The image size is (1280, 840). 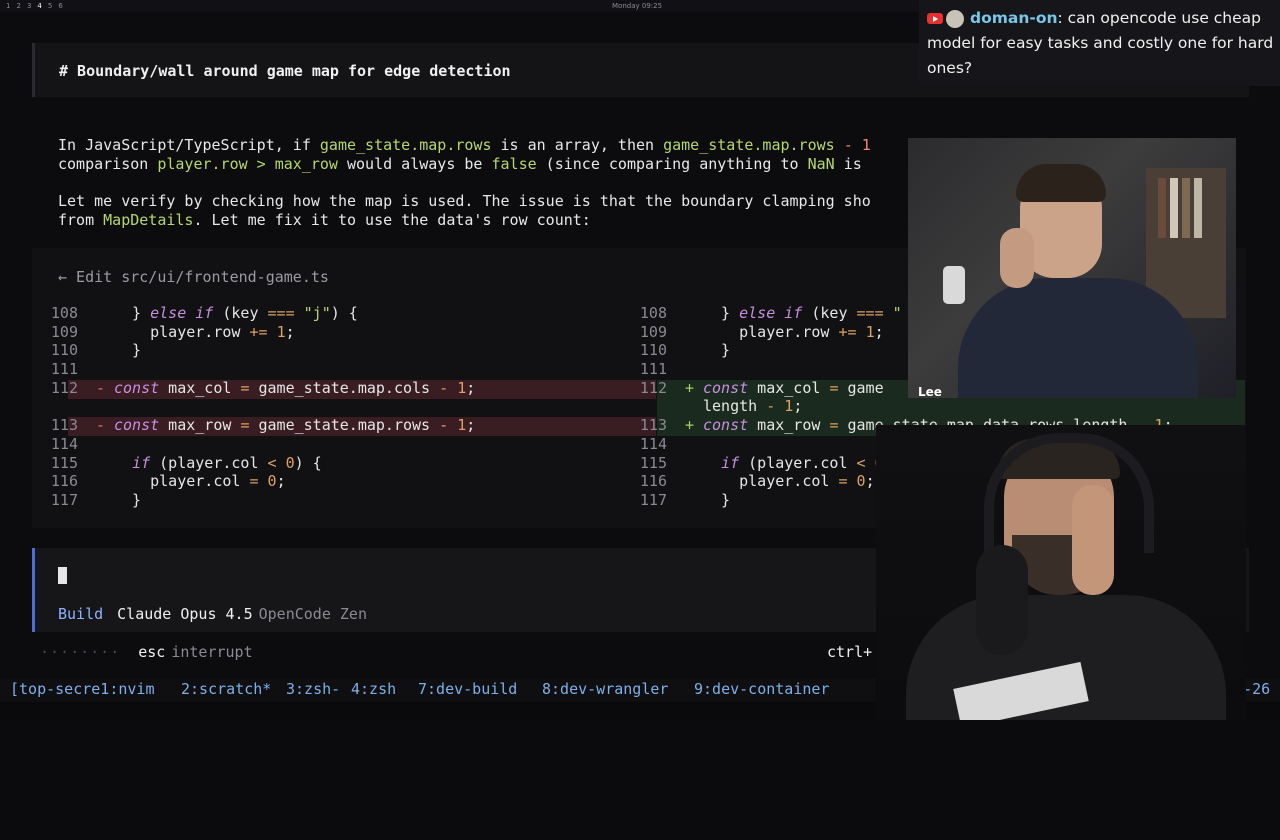 I want to click on progress-dots: ⋅⋅⋅⋅⋅⋅⋅⋅, so click(x=80, y=652).